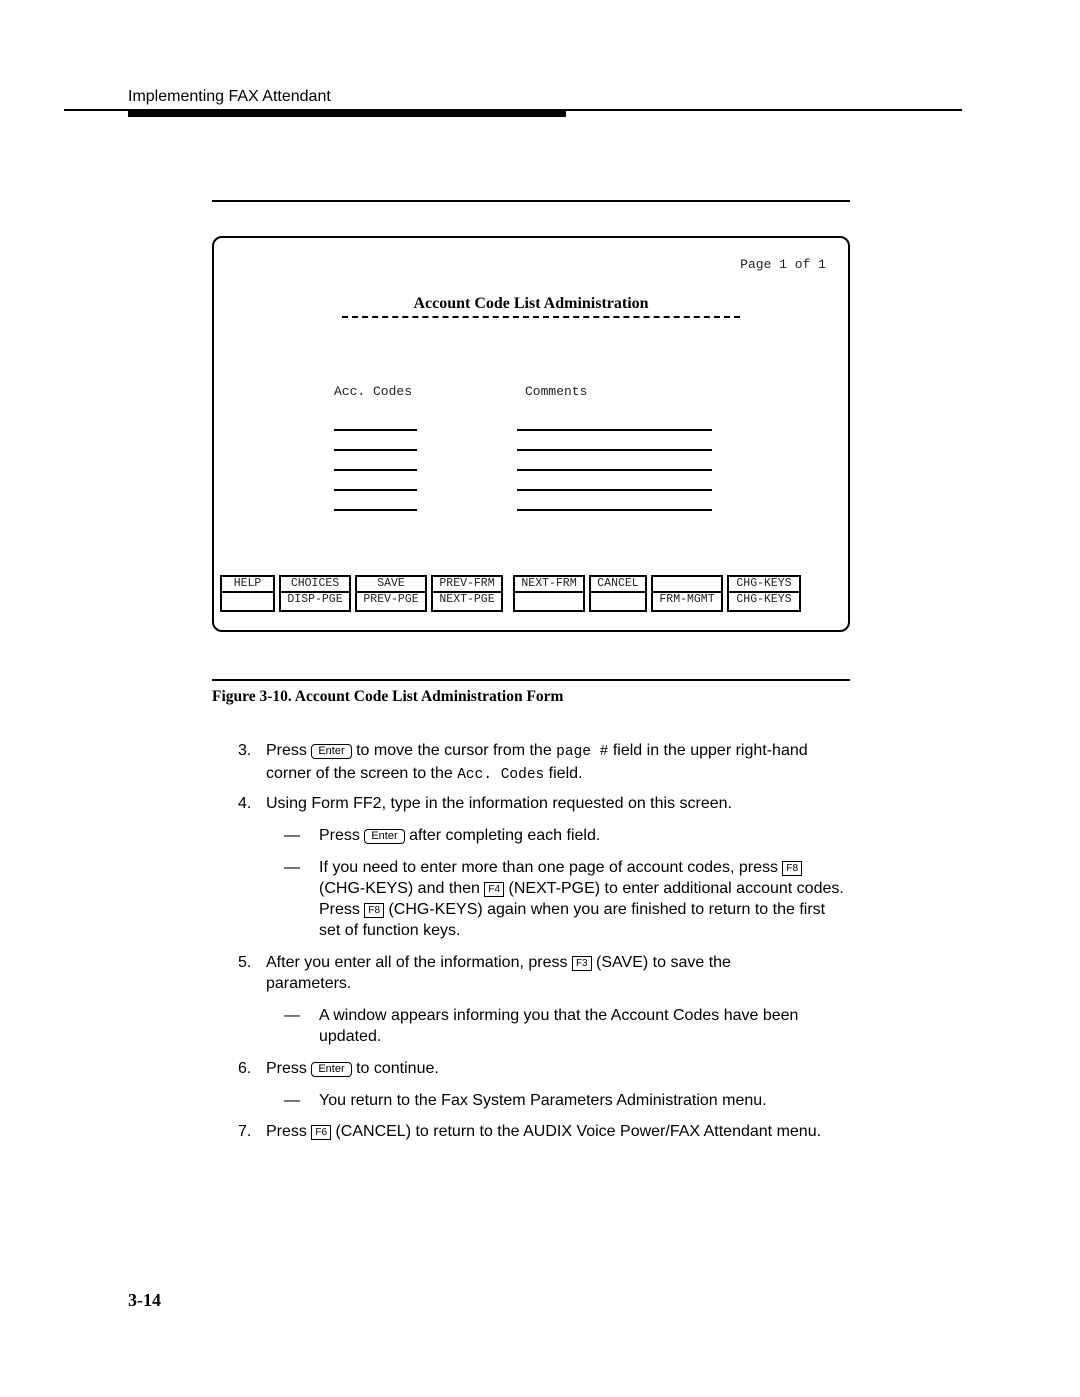 The width and height of the screenshot is (1080, 1397). Describe the element at coordinates (144, 1300) in the screenshot. I see `page-number: 3-14` at that location.